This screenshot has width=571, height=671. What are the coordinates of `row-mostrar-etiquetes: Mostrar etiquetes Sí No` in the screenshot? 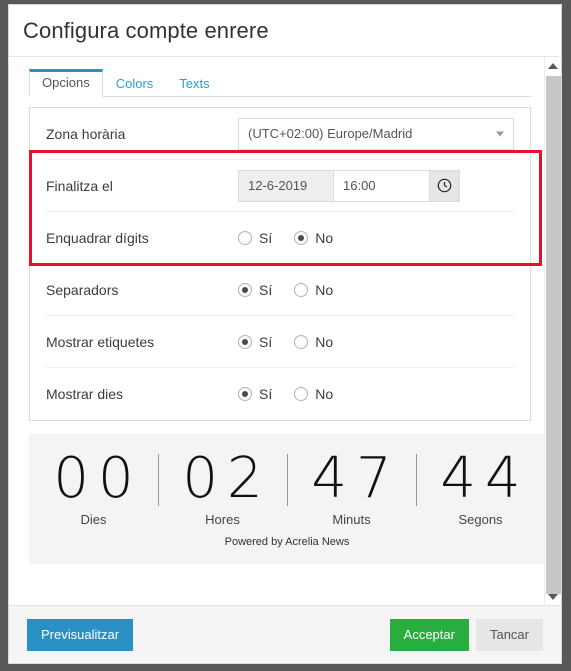 It's located at (280, 342).